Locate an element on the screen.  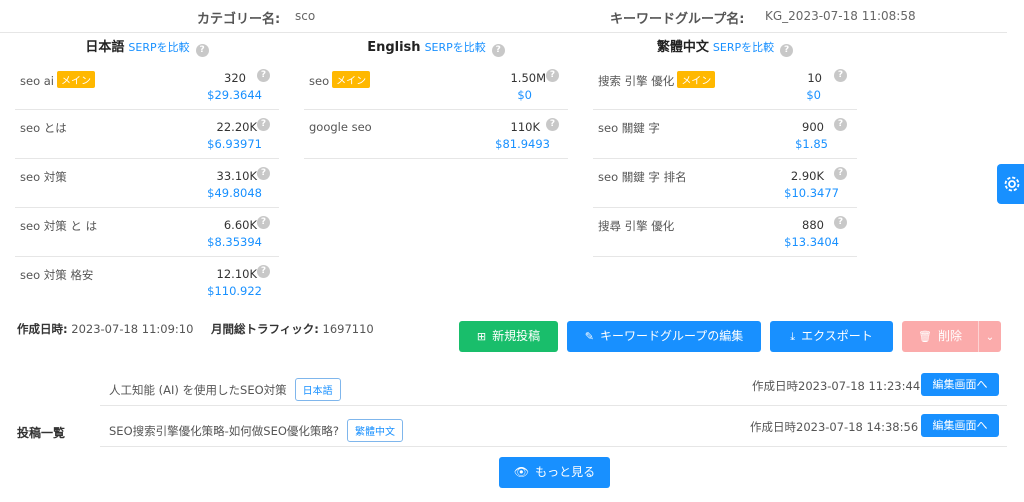
post-created-date: 作成日時2023-07-18 14:38:56 is located at coordinates (834, 427).